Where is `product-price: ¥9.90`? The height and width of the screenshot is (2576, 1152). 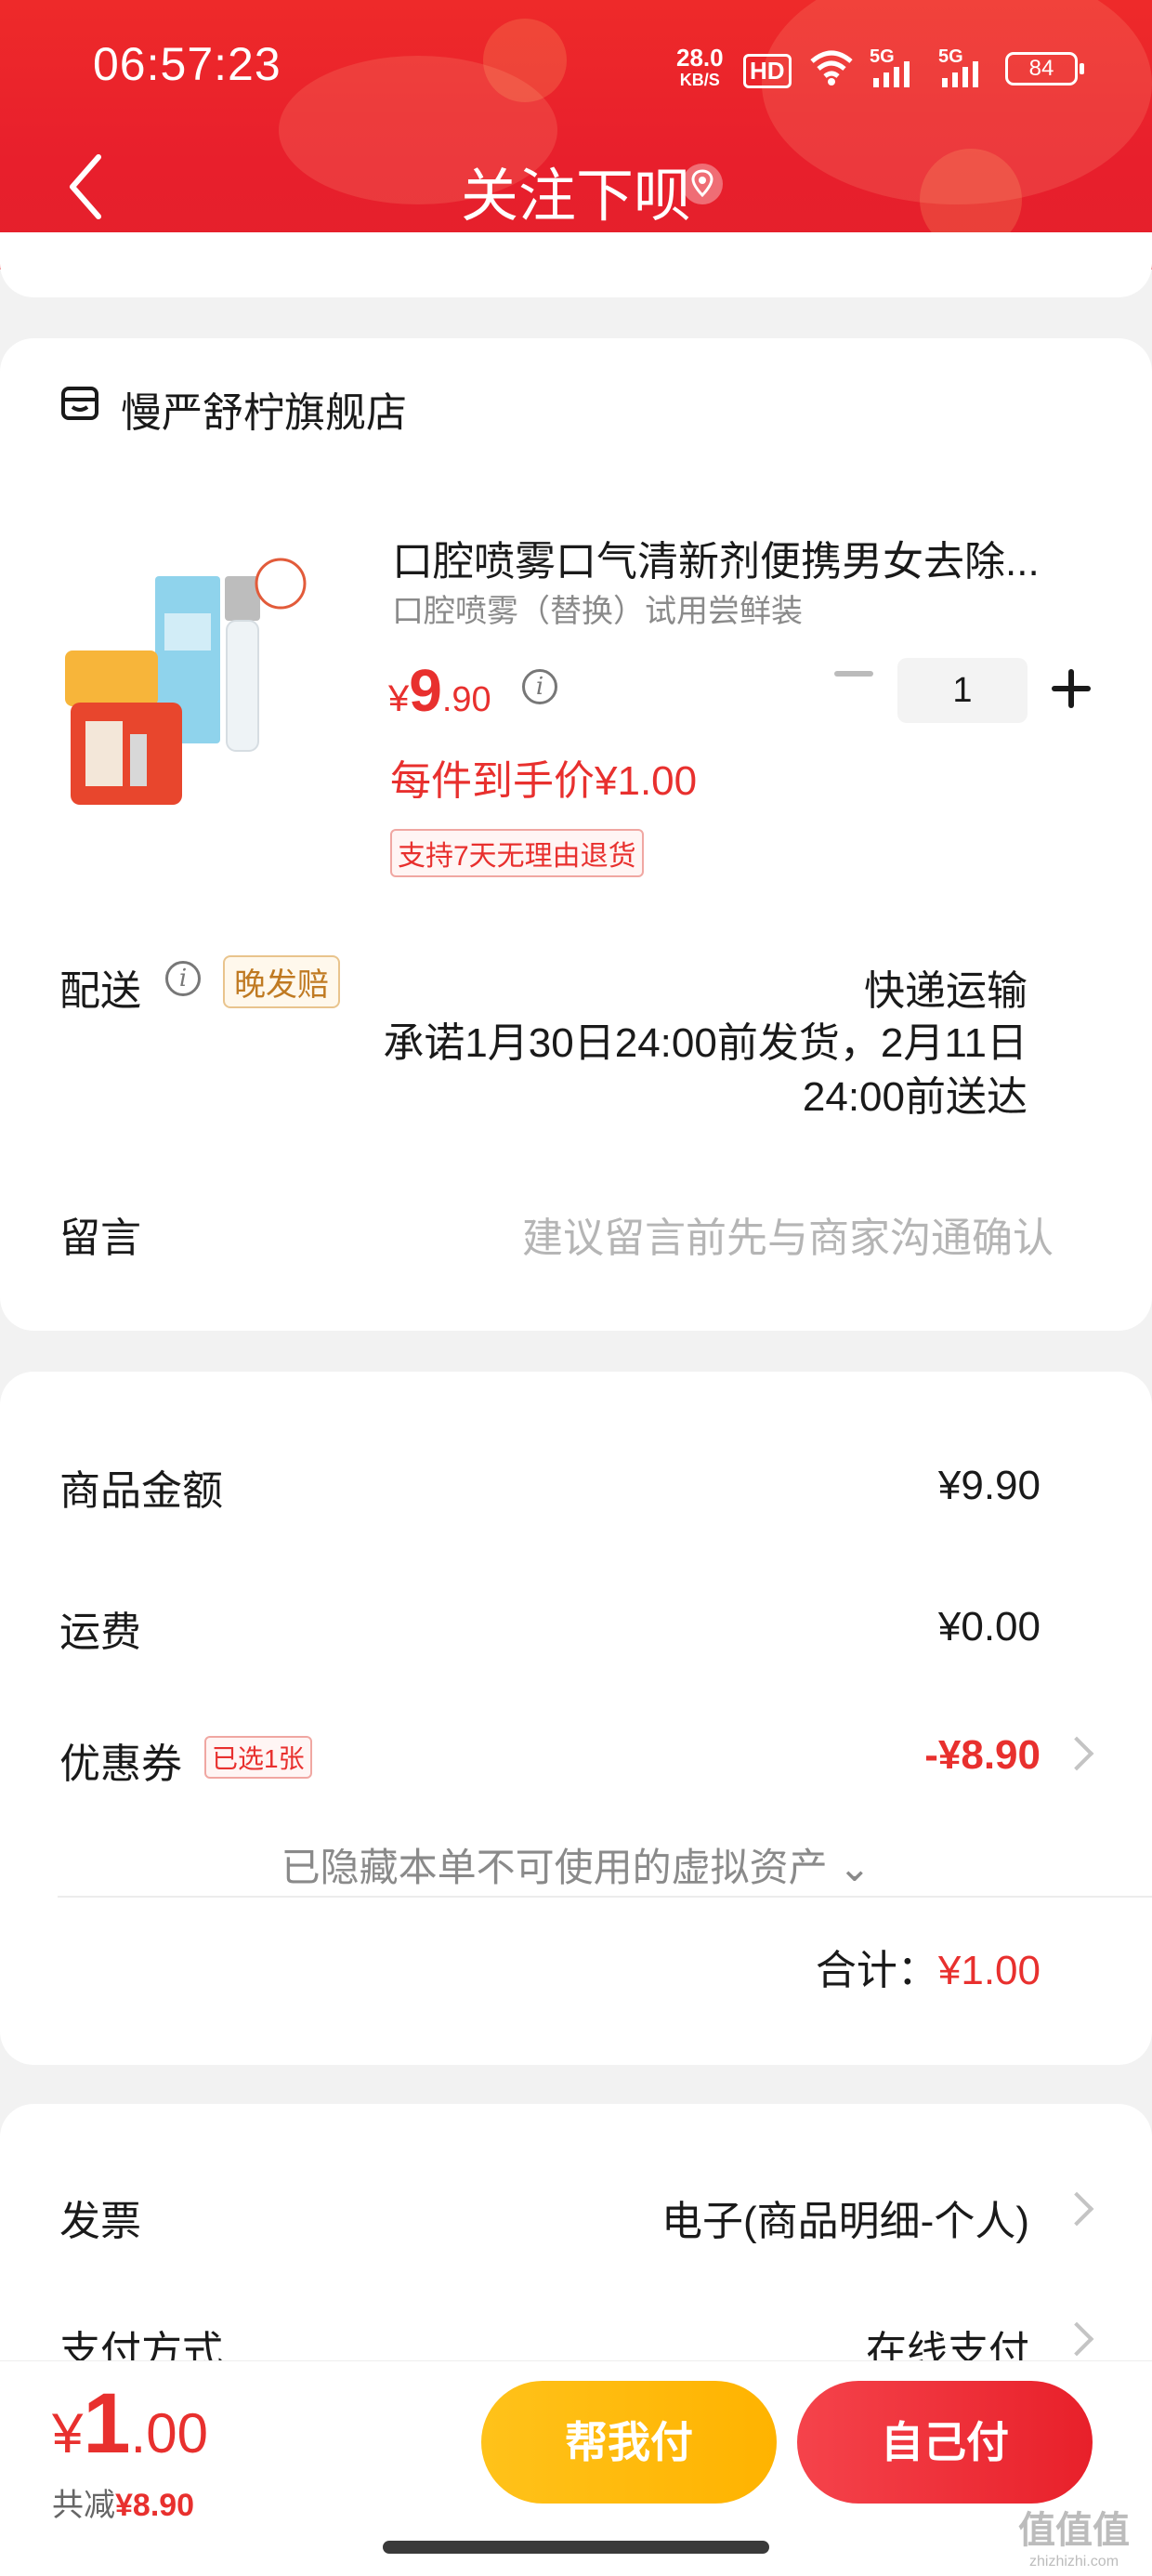
product-price: ¥9.90 is located at coordinates (439, 690).